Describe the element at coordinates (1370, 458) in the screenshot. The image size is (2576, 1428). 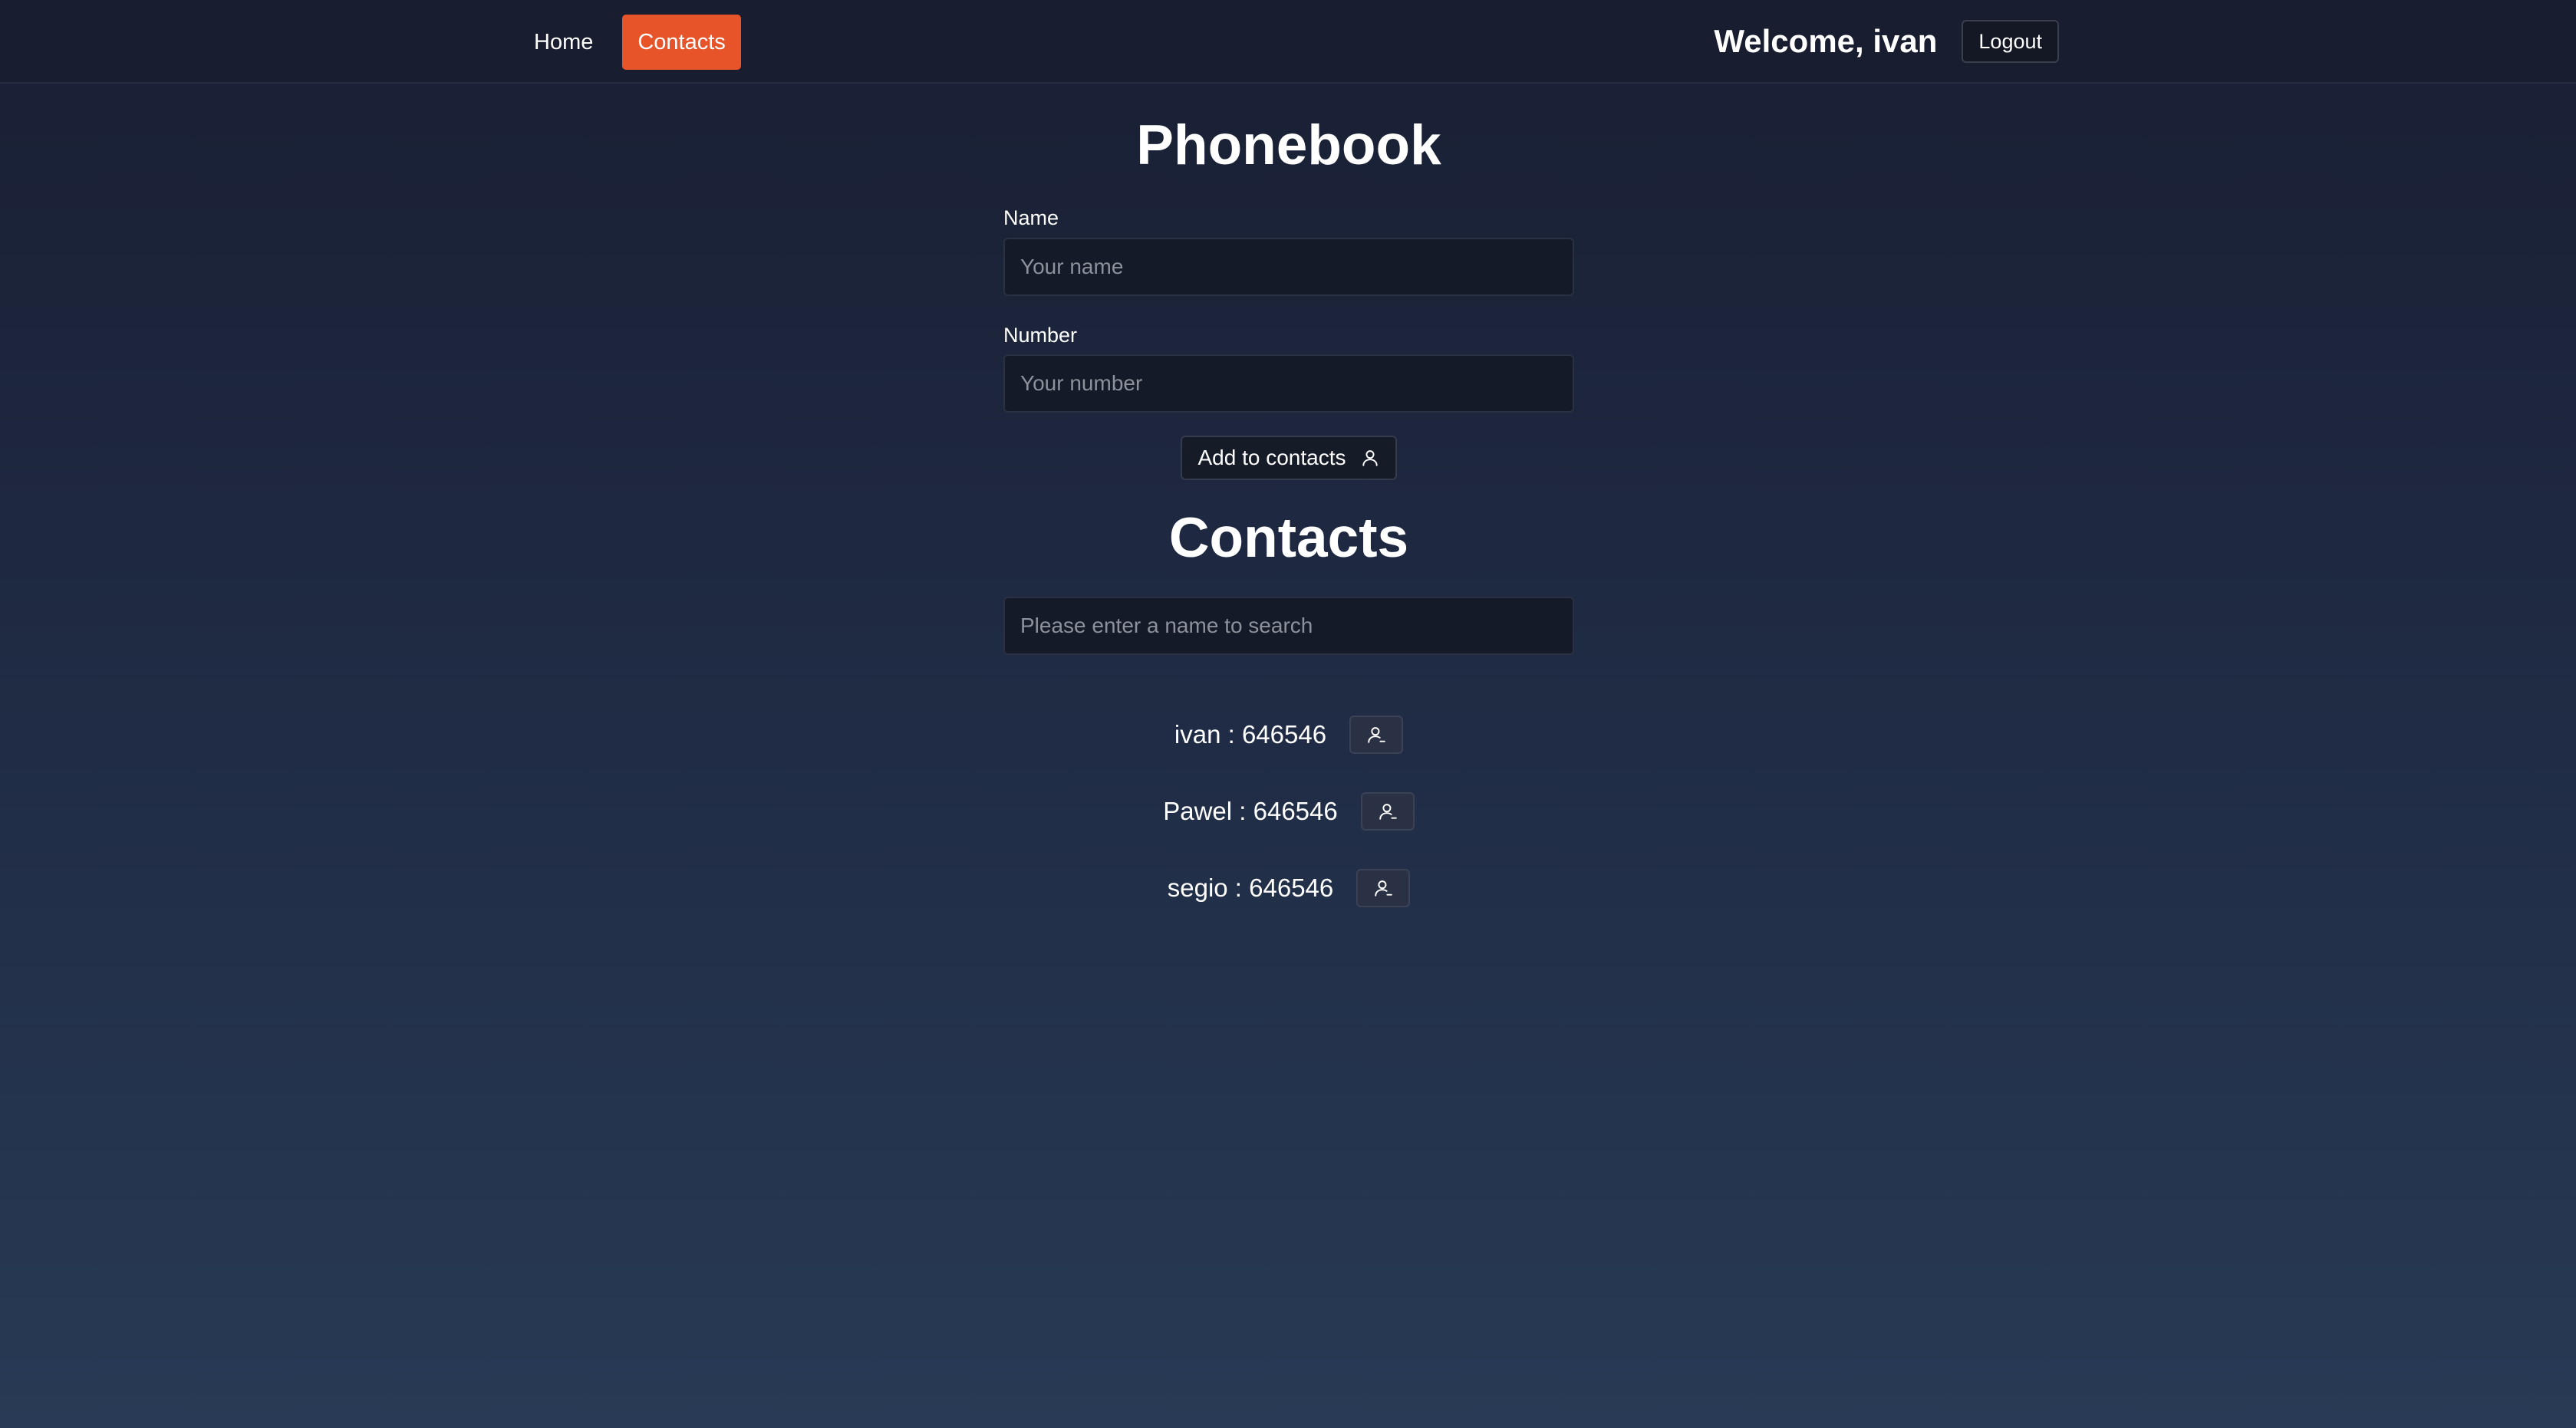
I see `user-icon` at that location.